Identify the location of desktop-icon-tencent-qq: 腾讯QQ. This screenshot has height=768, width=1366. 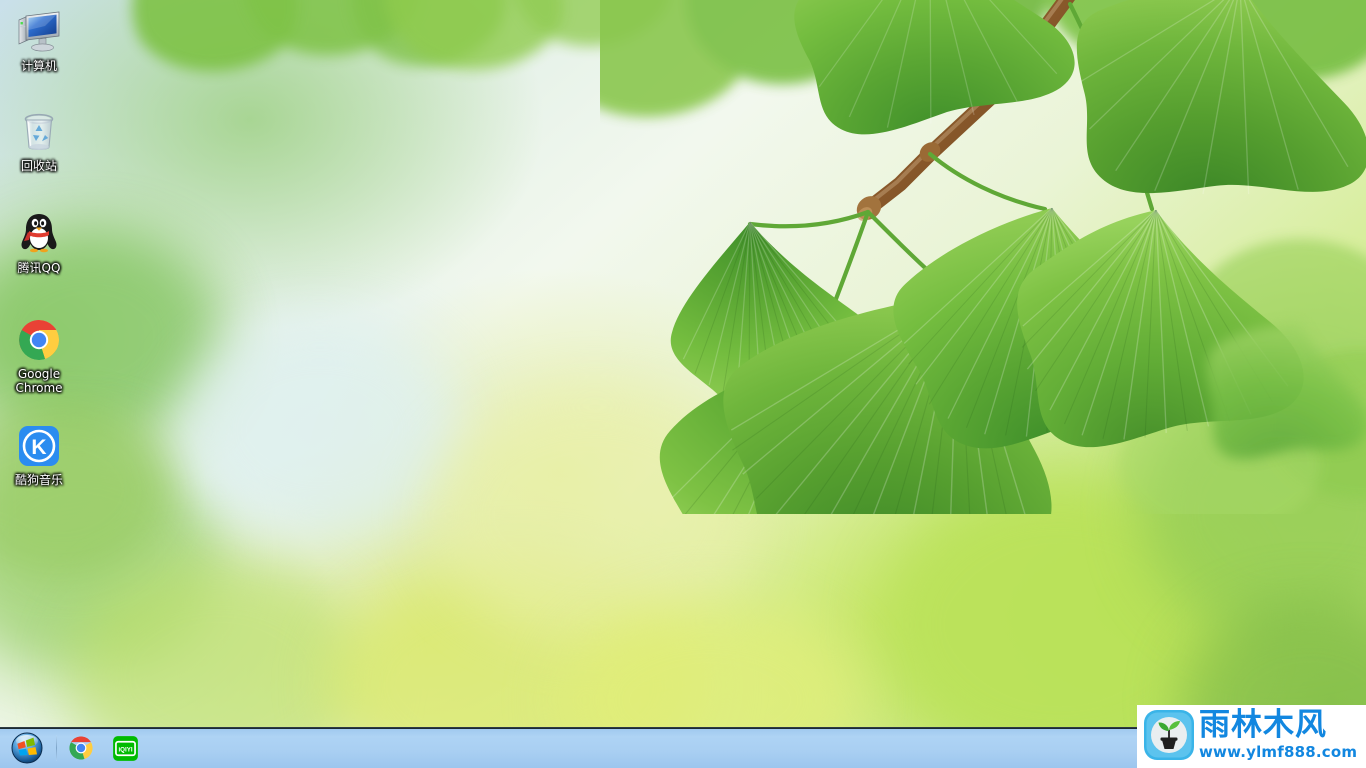
(39, 242).